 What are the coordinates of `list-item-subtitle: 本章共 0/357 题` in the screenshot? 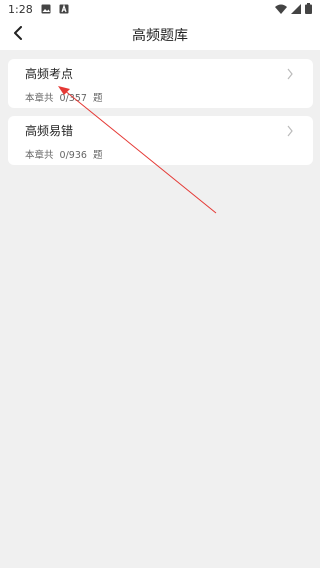 It's located at (65, 97).